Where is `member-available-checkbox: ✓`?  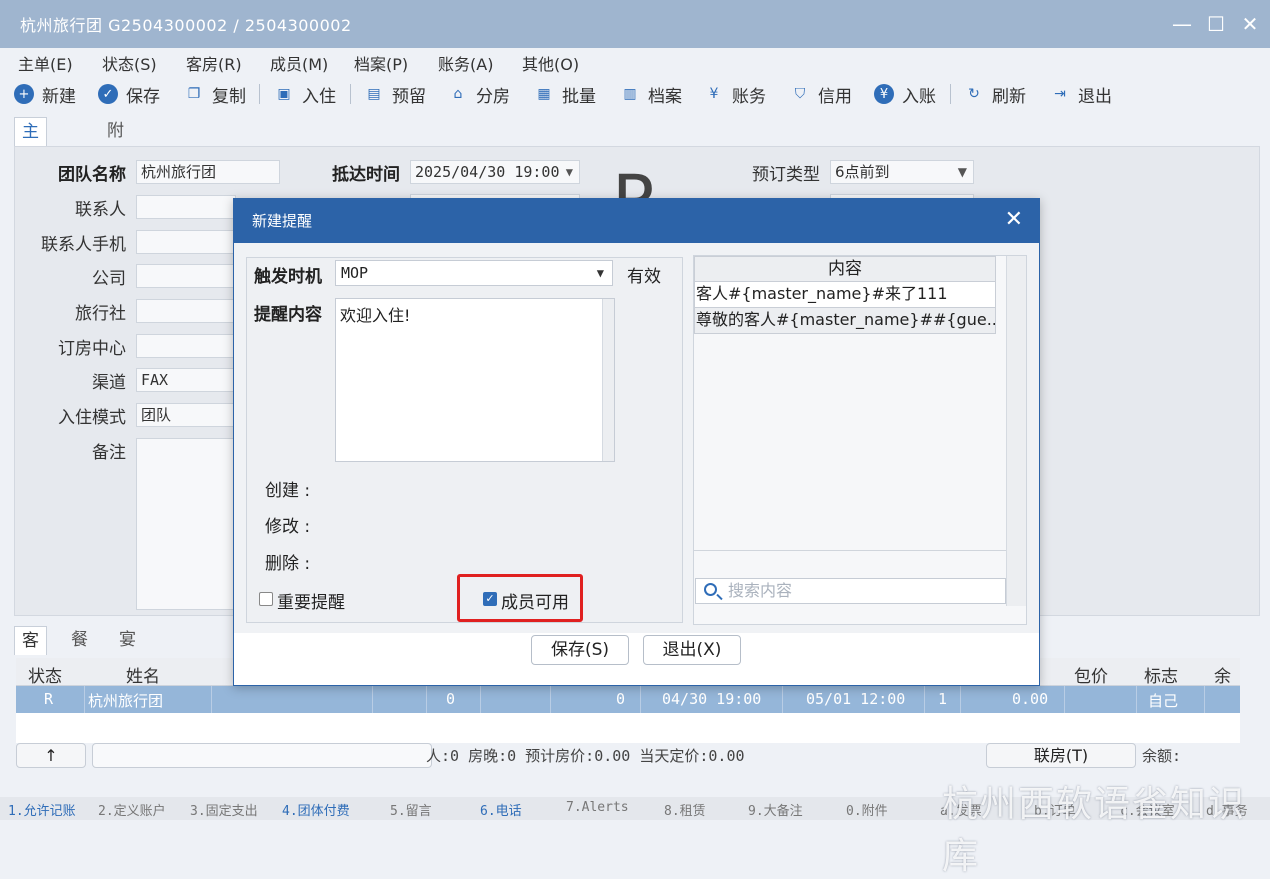
member-available-checkbox: ✓ is located at coordinates (490, 599).